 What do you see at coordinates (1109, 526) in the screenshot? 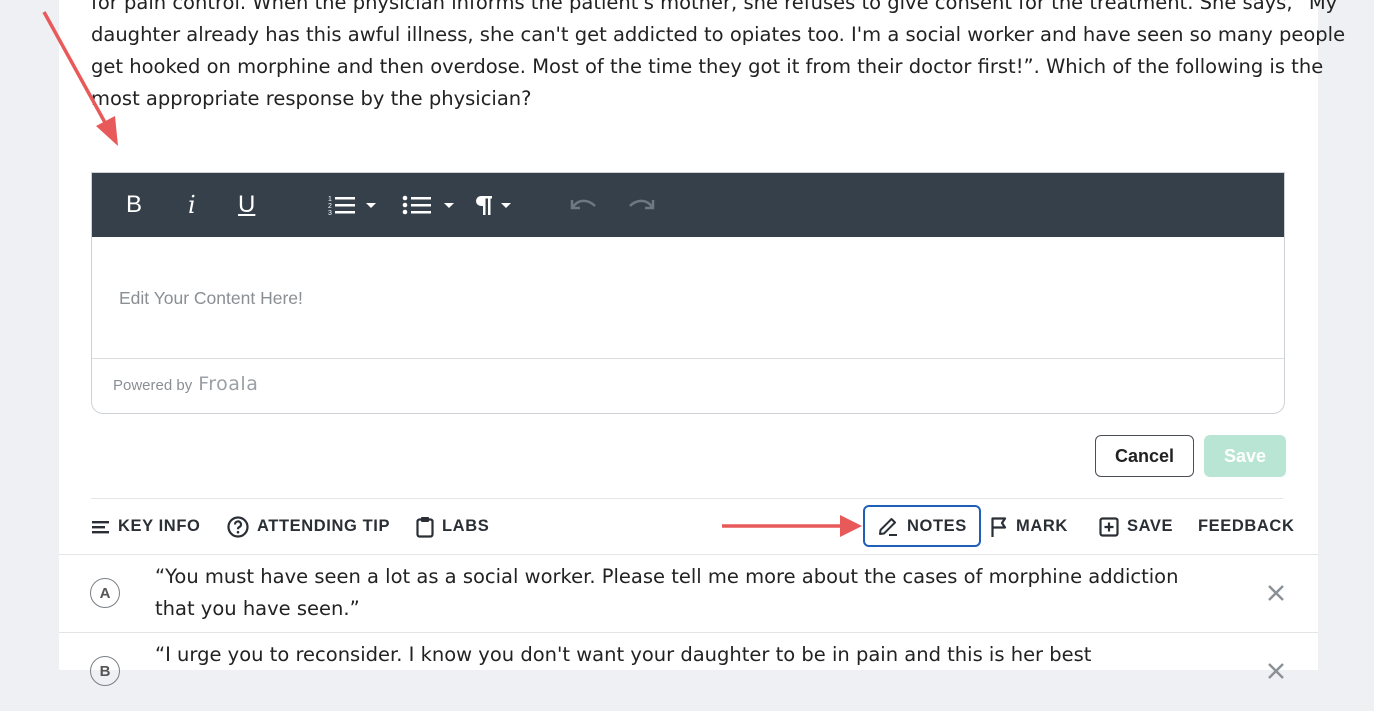
I see `bookmark-plus-icon` at bounding box center [1109, 526].